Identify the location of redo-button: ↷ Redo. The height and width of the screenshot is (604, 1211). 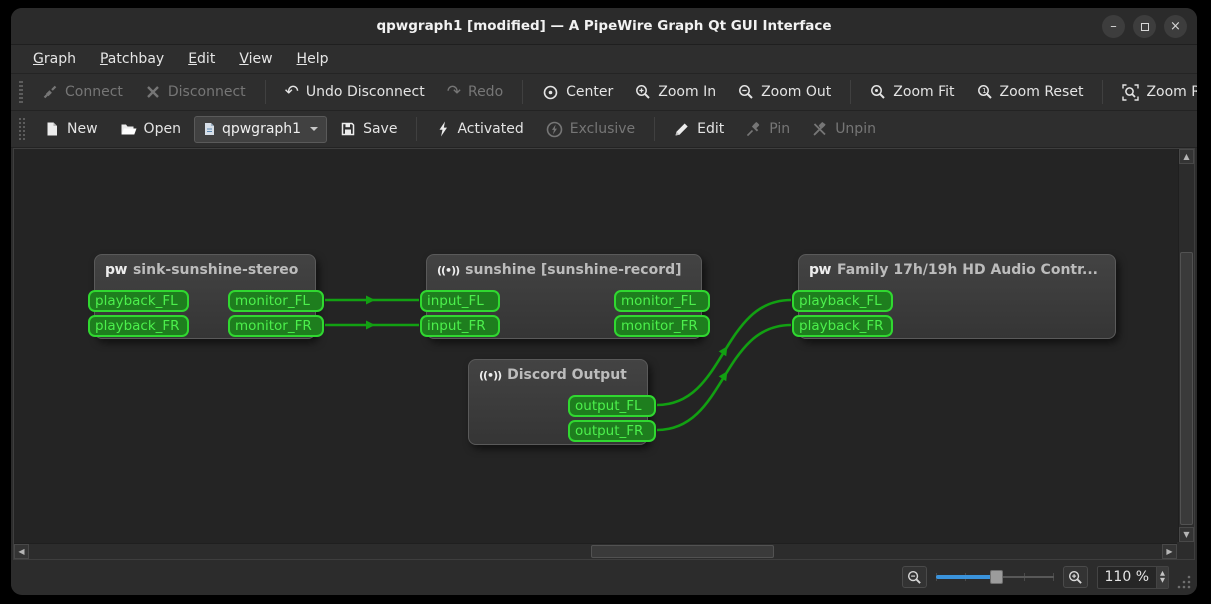
(475, 92).